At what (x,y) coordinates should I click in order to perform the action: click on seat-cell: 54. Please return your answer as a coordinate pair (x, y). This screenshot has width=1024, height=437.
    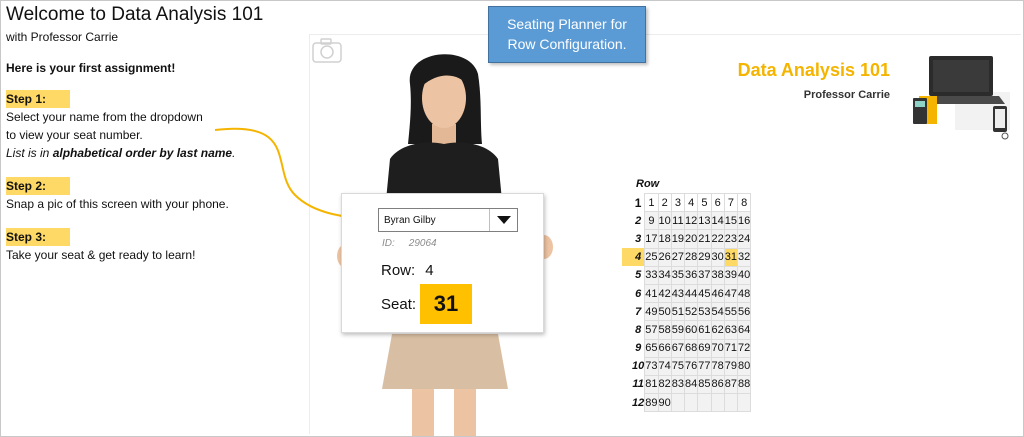
    Looking at the image, I should click on (717, 312).